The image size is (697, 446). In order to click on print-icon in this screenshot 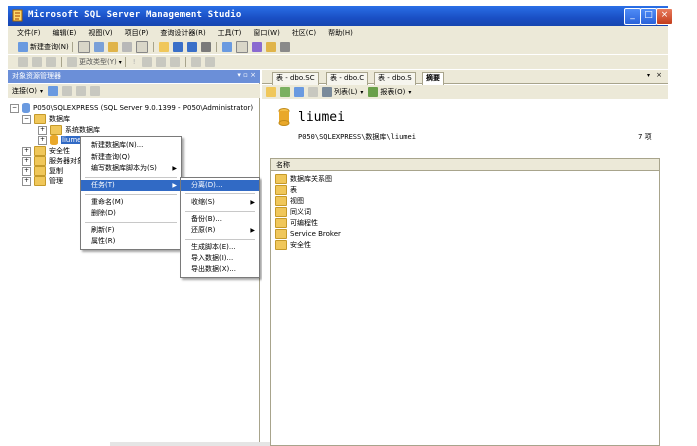, I will do `click(205, 47)`.